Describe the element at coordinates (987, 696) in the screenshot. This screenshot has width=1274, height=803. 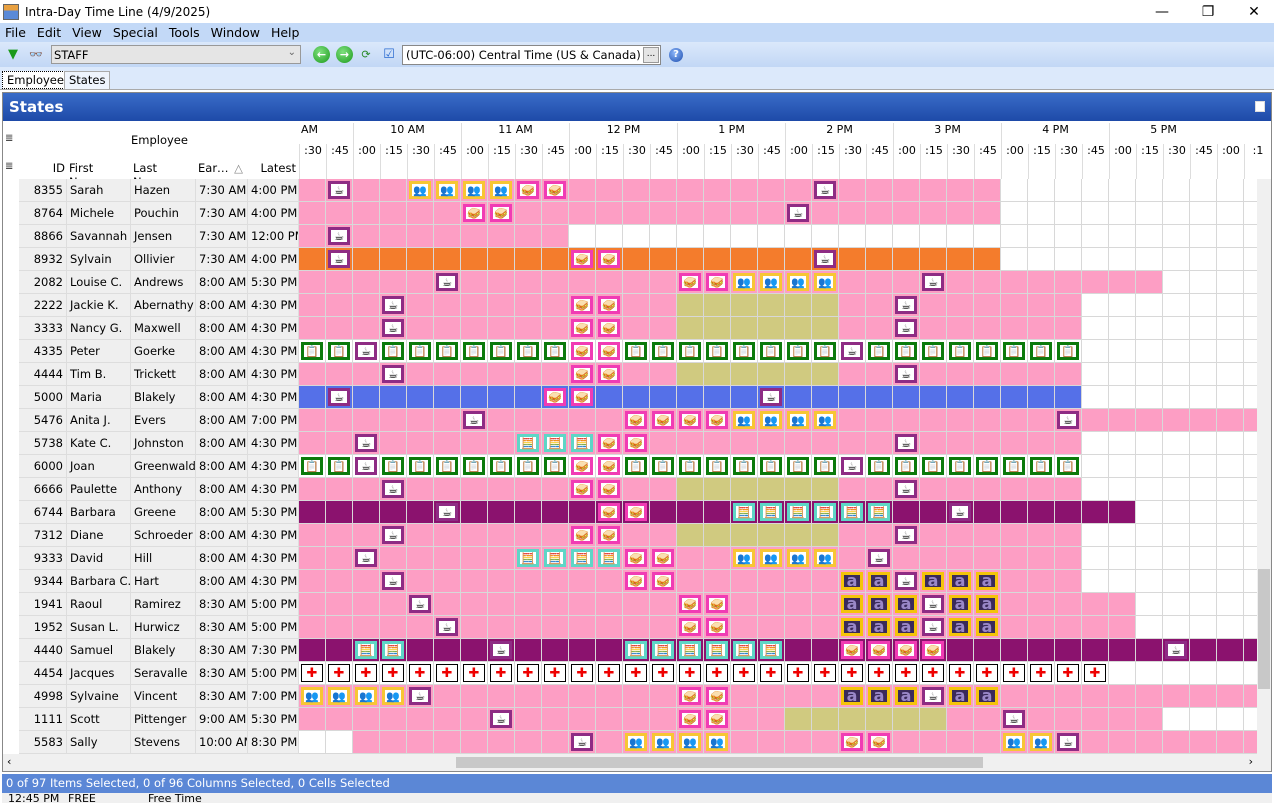
I see `timeline-cell-a-activity: a` at that location.